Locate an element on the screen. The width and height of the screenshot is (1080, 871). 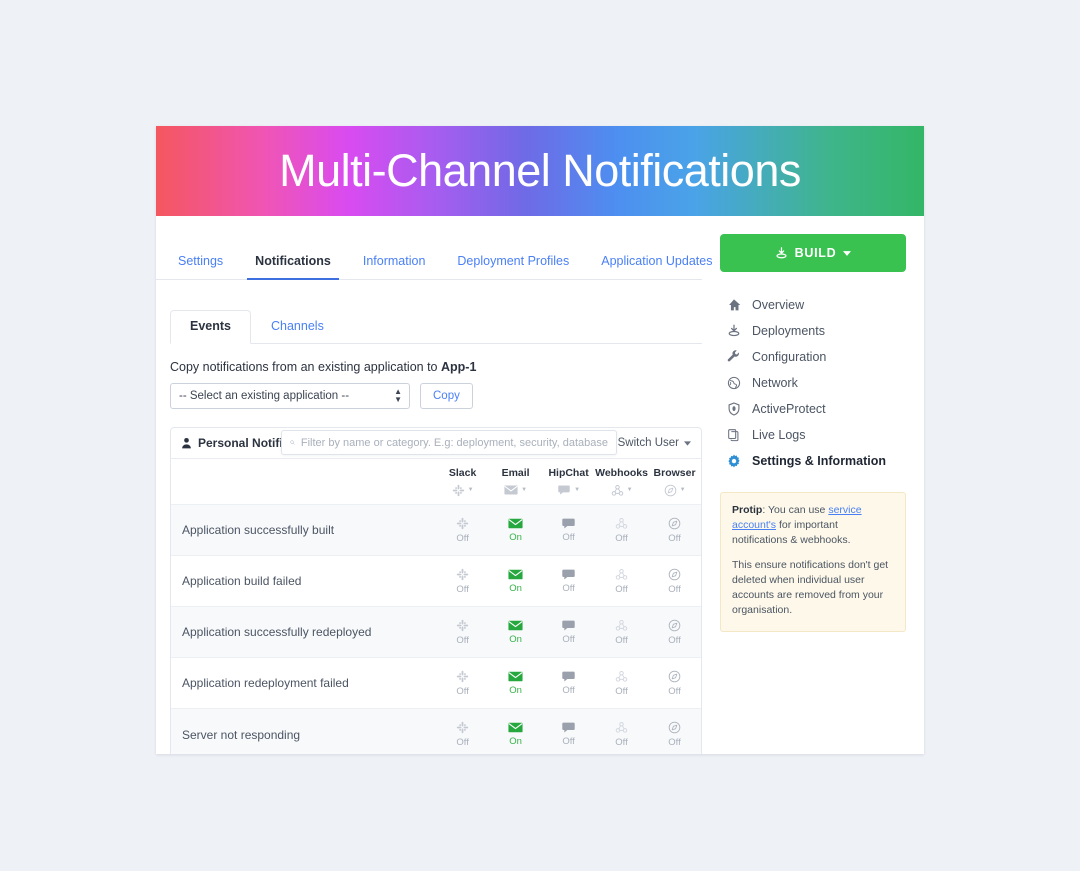
sub-tab-label: Events is located at coordinates (210, 326).